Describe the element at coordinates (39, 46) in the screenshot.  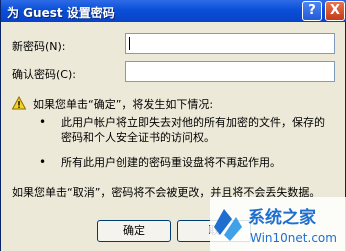
I see `new-password-label: 新密码(N):` at that location.